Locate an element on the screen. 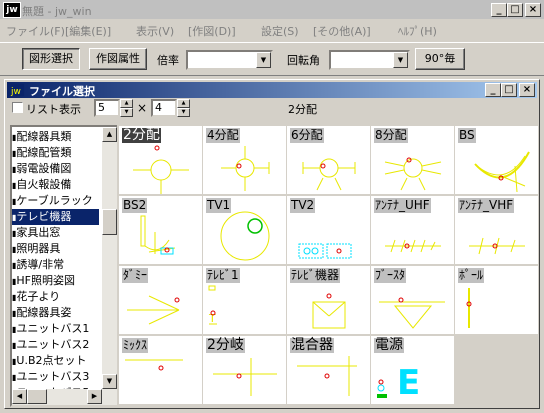 The image size is (544, 413). maximize-button: □ is located at coordinates (515, 10).